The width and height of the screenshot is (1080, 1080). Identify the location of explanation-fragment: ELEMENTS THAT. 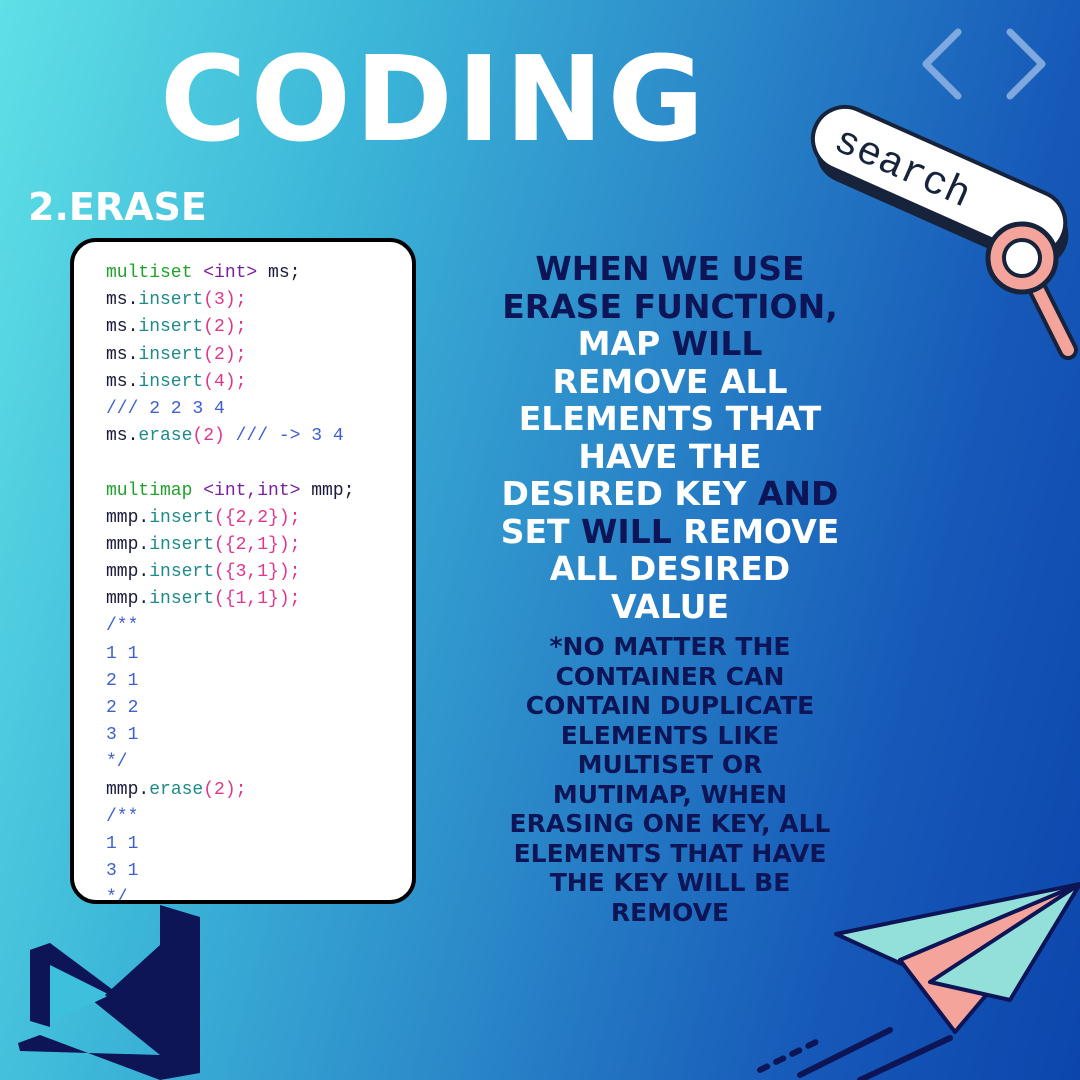
(670, 418).